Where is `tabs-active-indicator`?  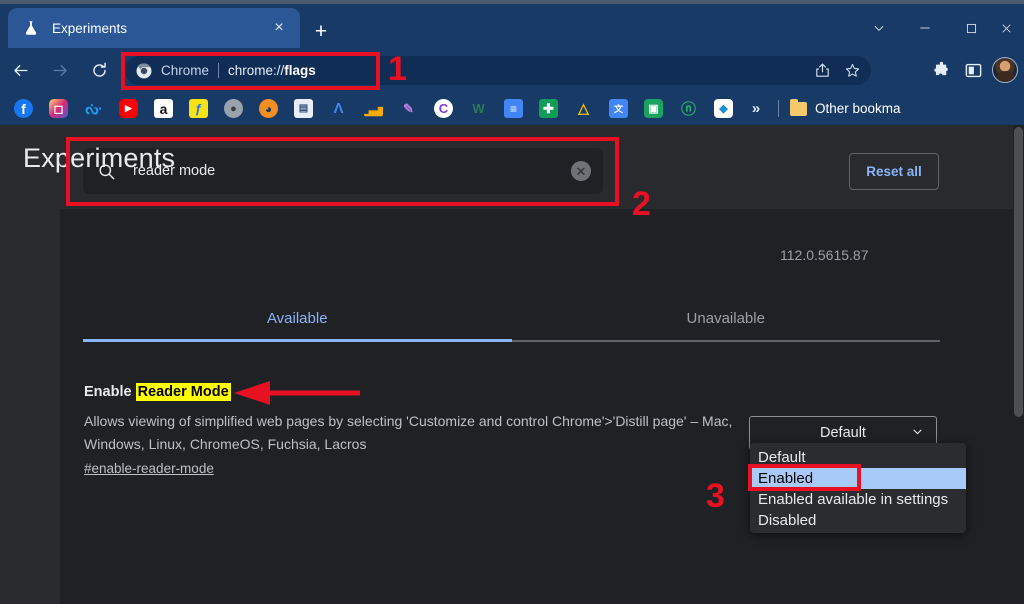
tabs-active-indicator is located at coordinates (297, 340).